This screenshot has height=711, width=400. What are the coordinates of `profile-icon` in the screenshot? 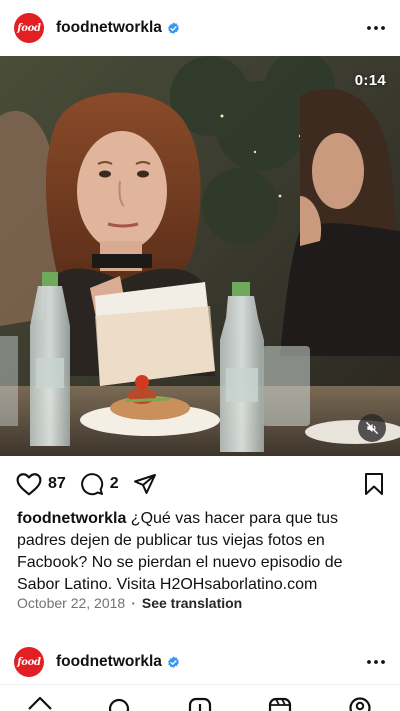 It's located at (360, 704).